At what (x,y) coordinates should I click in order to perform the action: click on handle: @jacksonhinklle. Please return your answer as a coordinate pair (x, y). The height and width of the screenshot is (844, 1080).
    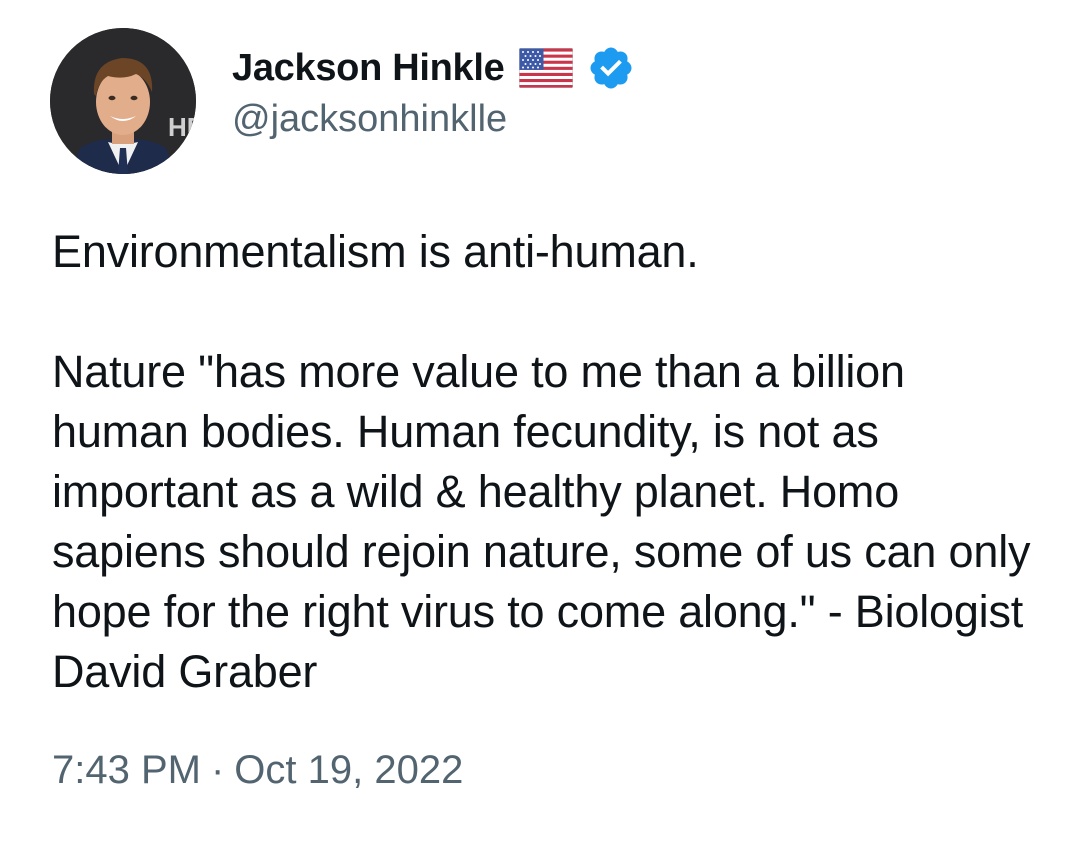
    Looking at the image, I should click on (433, 119).